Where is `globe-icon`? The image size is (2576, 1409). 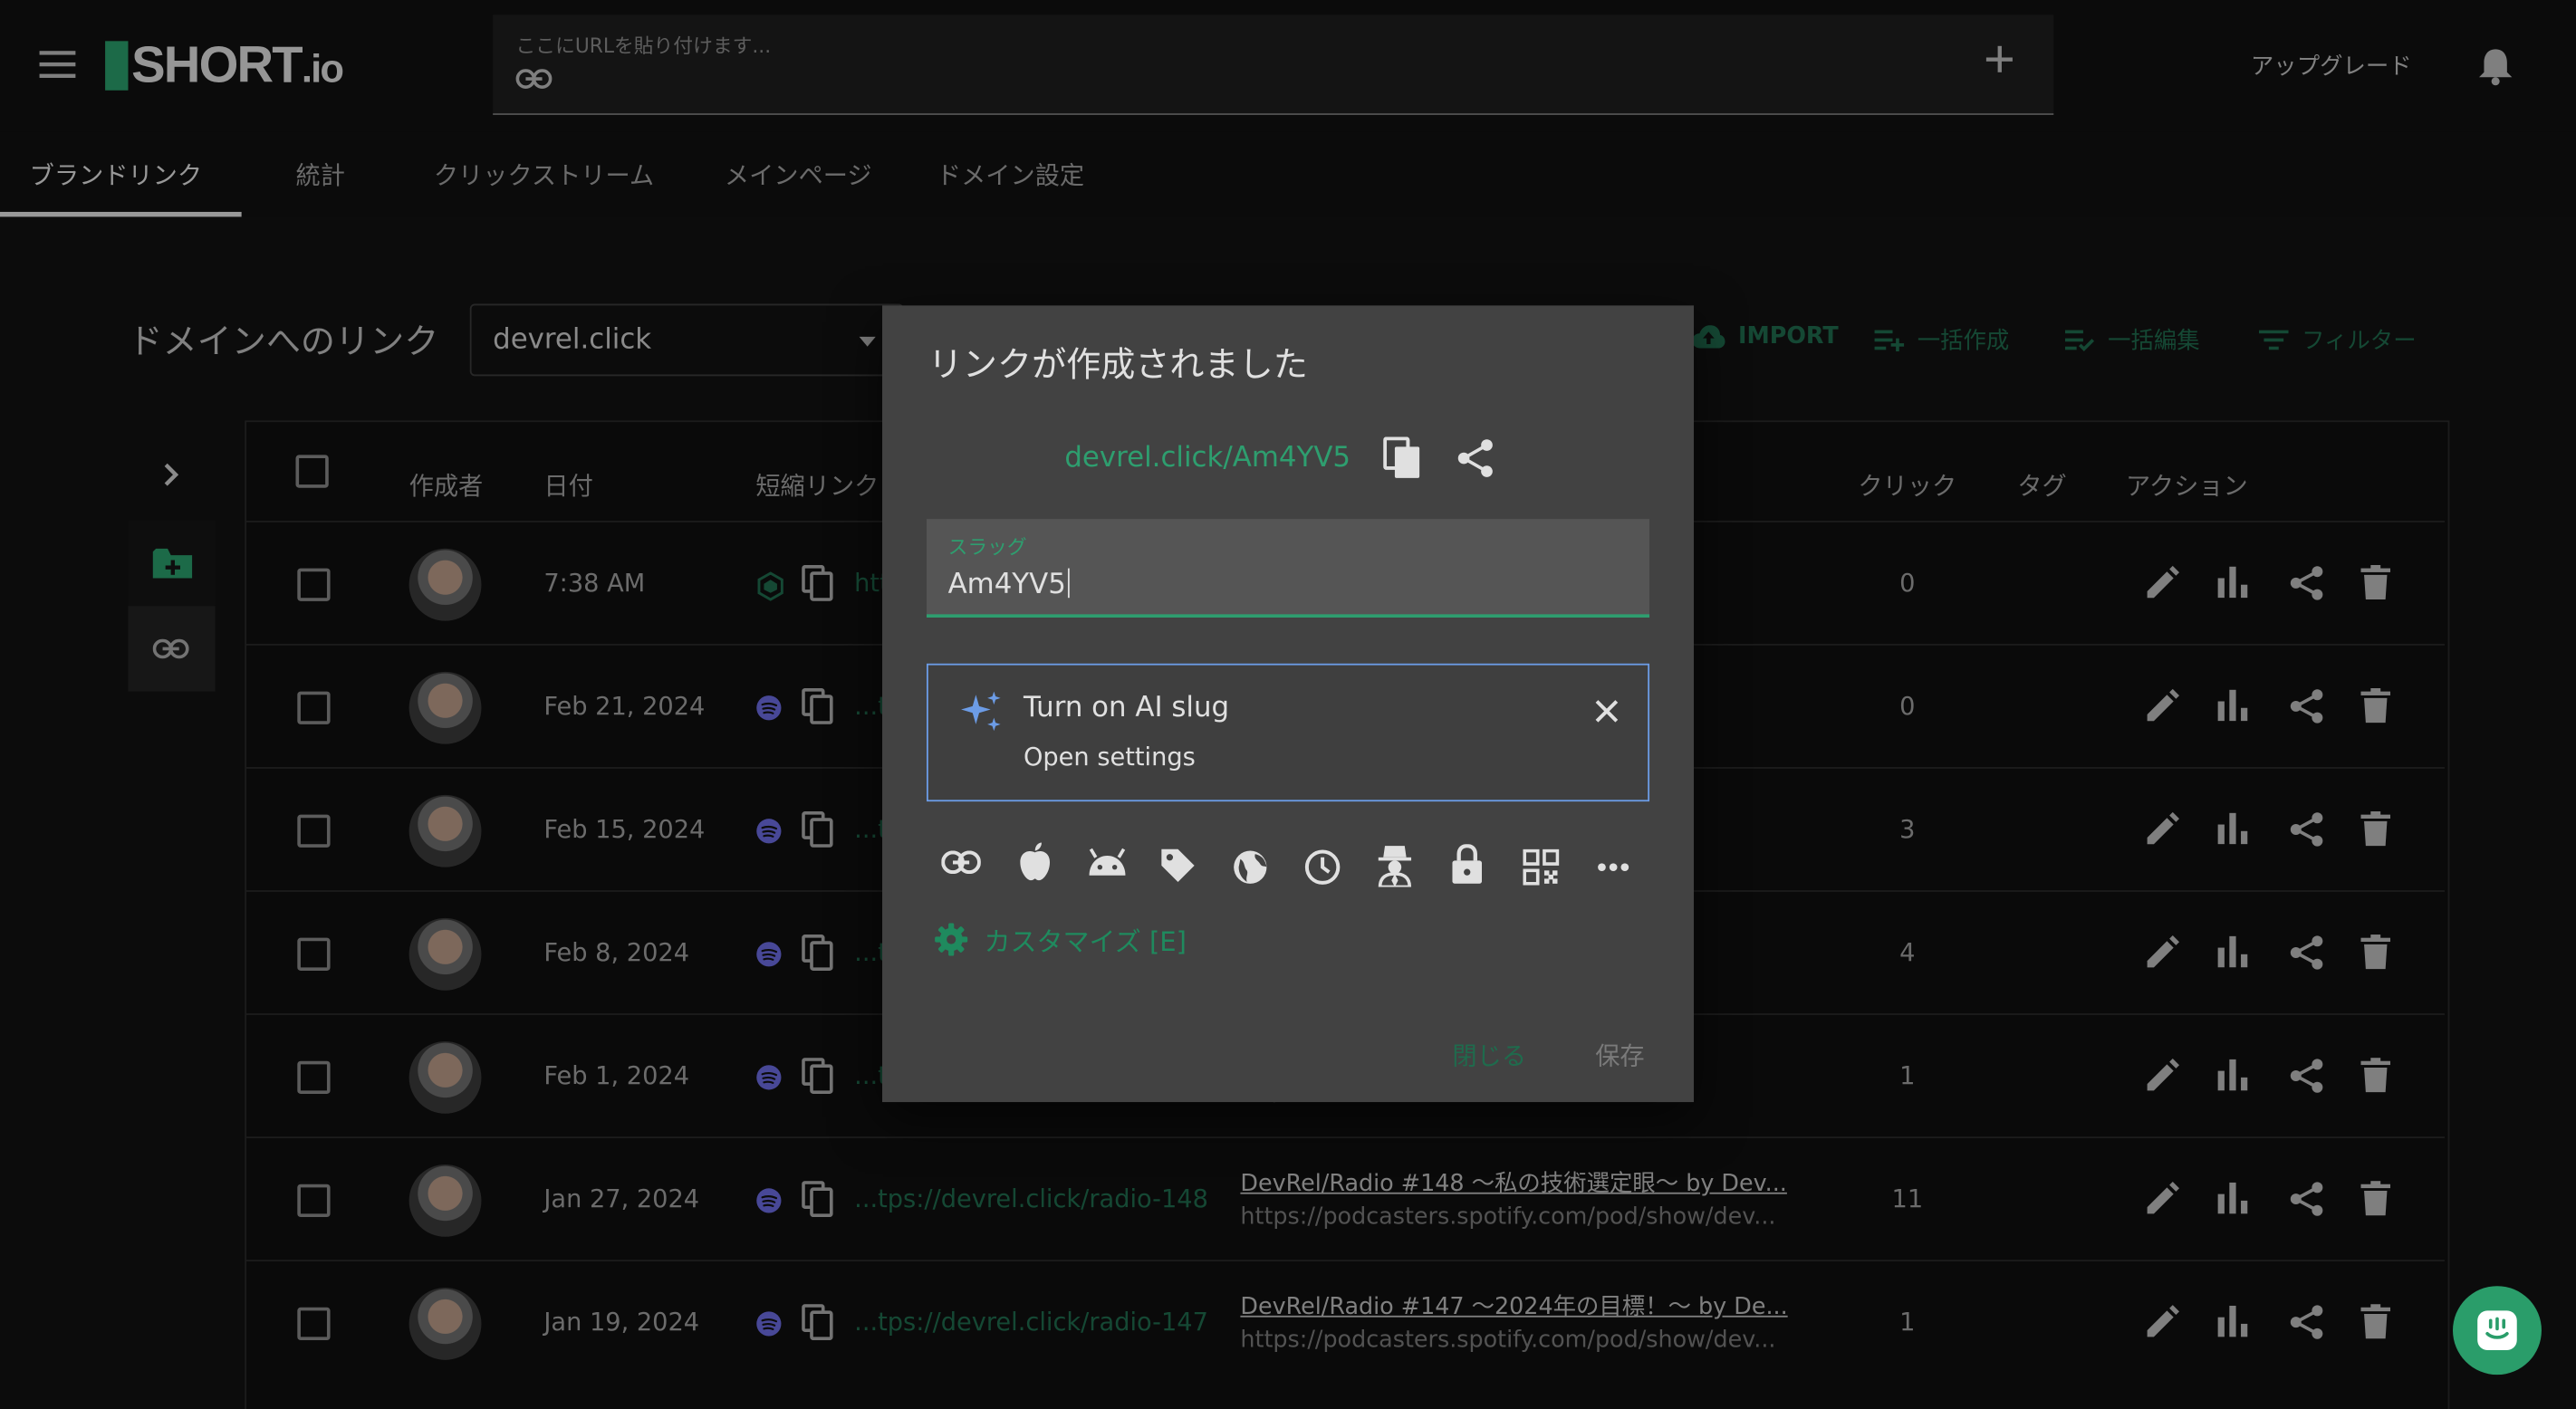
globe-icon is located at coordinates (1250, 867).